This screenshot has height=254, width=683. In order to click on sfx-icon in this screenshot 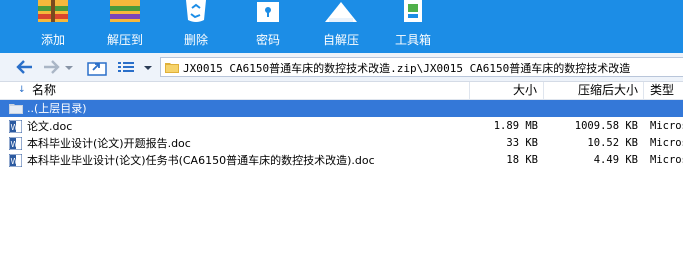, I will do `click(341, 12)`.